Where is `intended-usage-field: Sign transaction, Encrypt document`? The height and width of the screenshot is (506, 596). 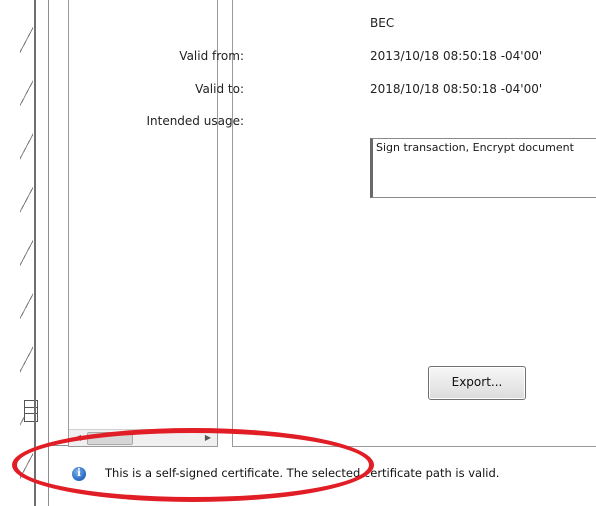 intended-usage-field: Sign transaction, Encrypt document is located at coordinates (483, 168).